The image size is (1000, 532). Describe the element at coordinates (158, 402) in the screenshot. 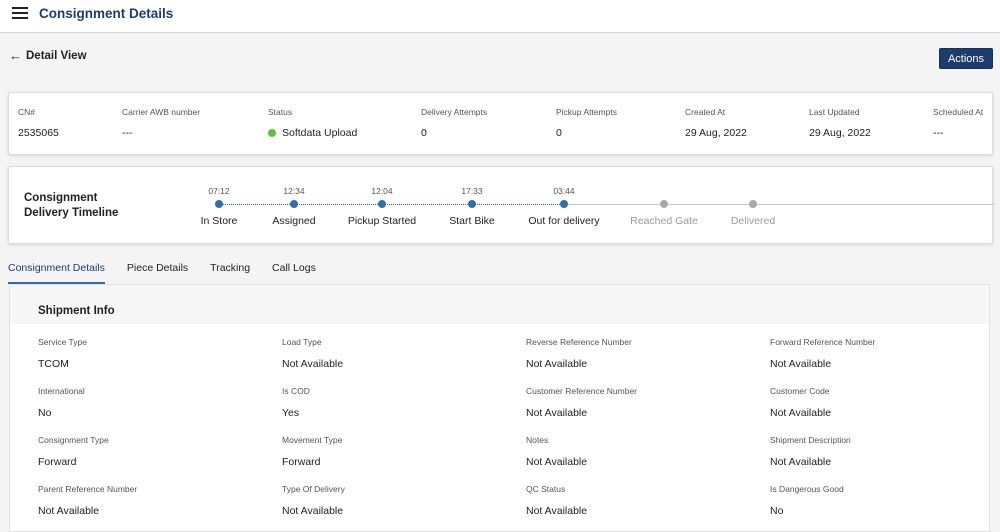

I see `field-international: International No` at that location.